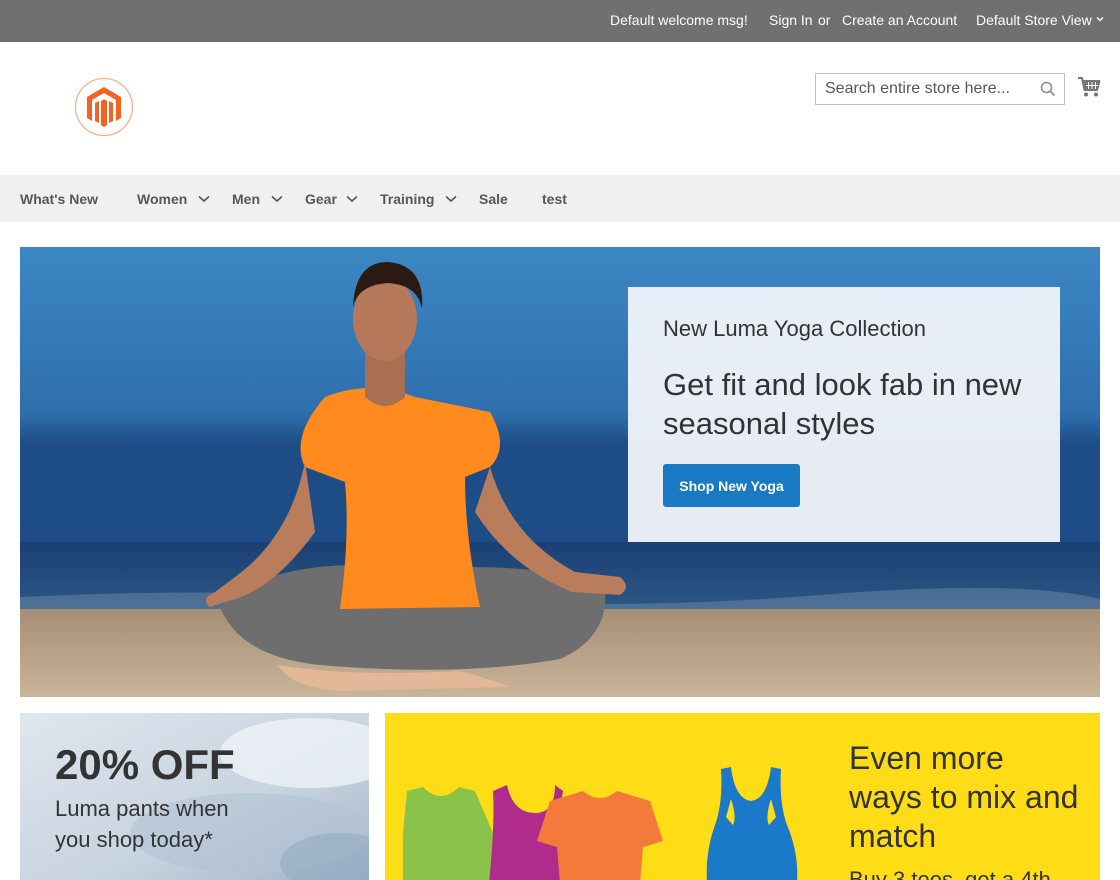 The width and height of the screenshot is (1120, 880). I want to click on nav-item-gear: Gear, so click(331, 199).